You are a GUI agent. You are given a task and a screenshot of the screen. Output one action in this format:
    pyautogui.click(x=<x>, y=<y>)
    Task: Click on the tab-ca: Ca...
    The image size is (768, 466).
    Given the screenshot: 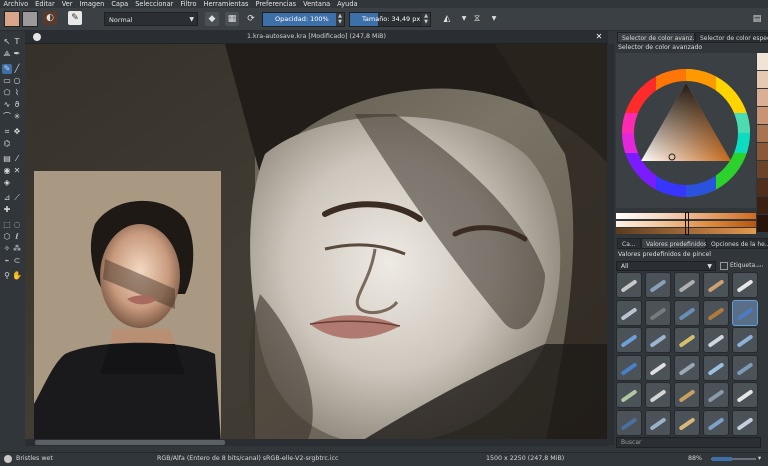 What is the action you would take?
    pyautogui.click(x=629, y=243)
    